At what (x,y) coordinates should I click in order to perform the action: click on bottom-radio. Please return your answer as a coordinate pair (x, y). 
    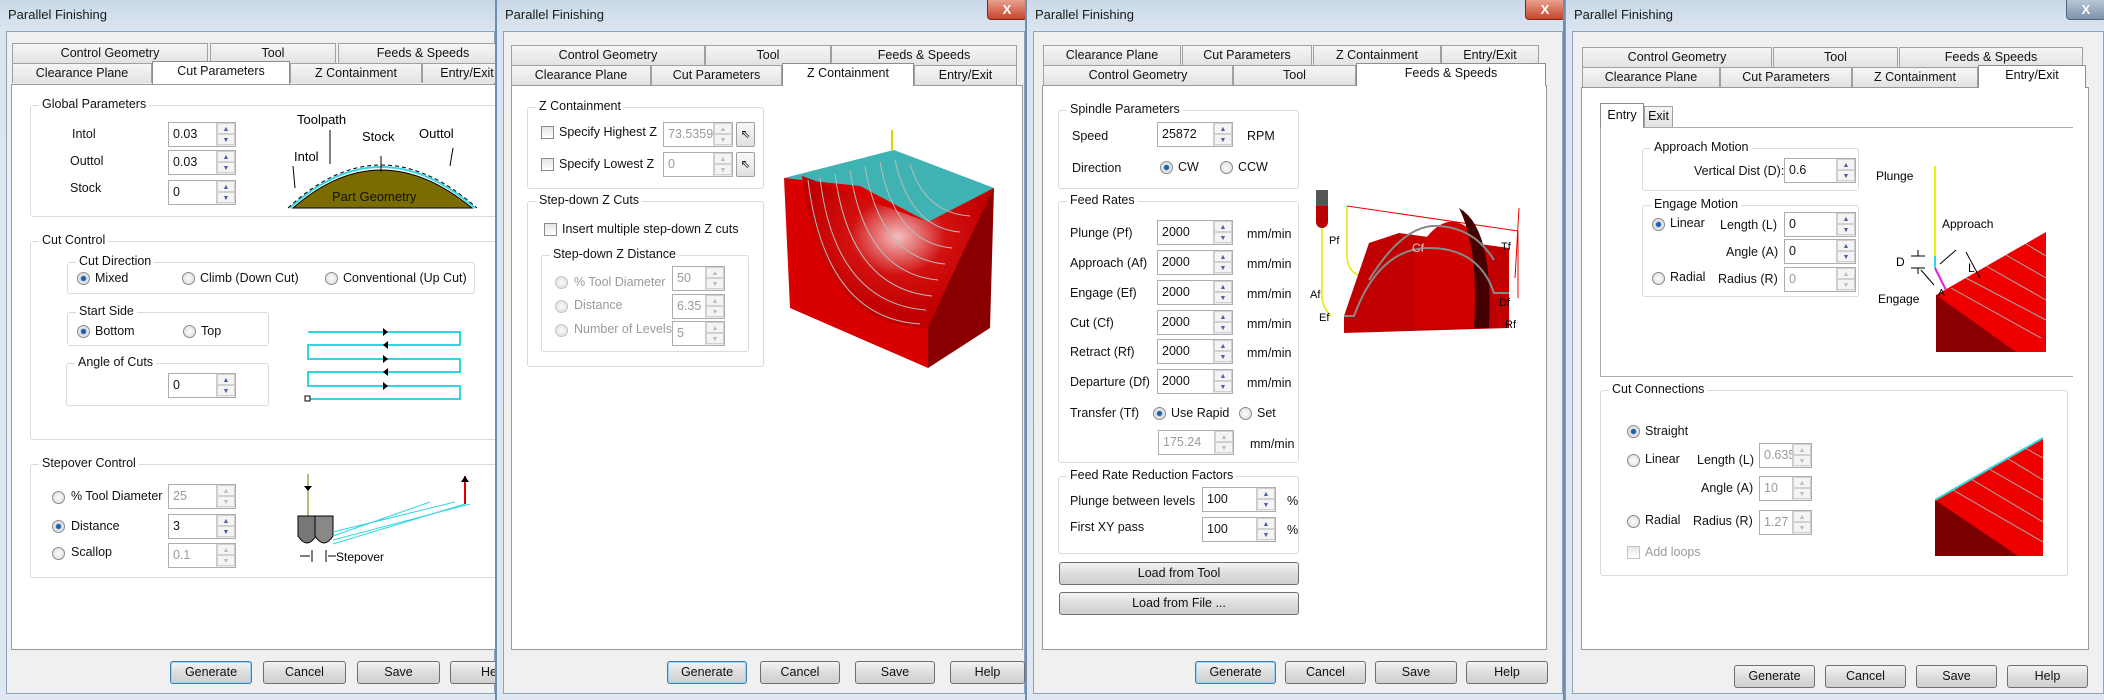
    Looking at the image, I should click on (83, 331).